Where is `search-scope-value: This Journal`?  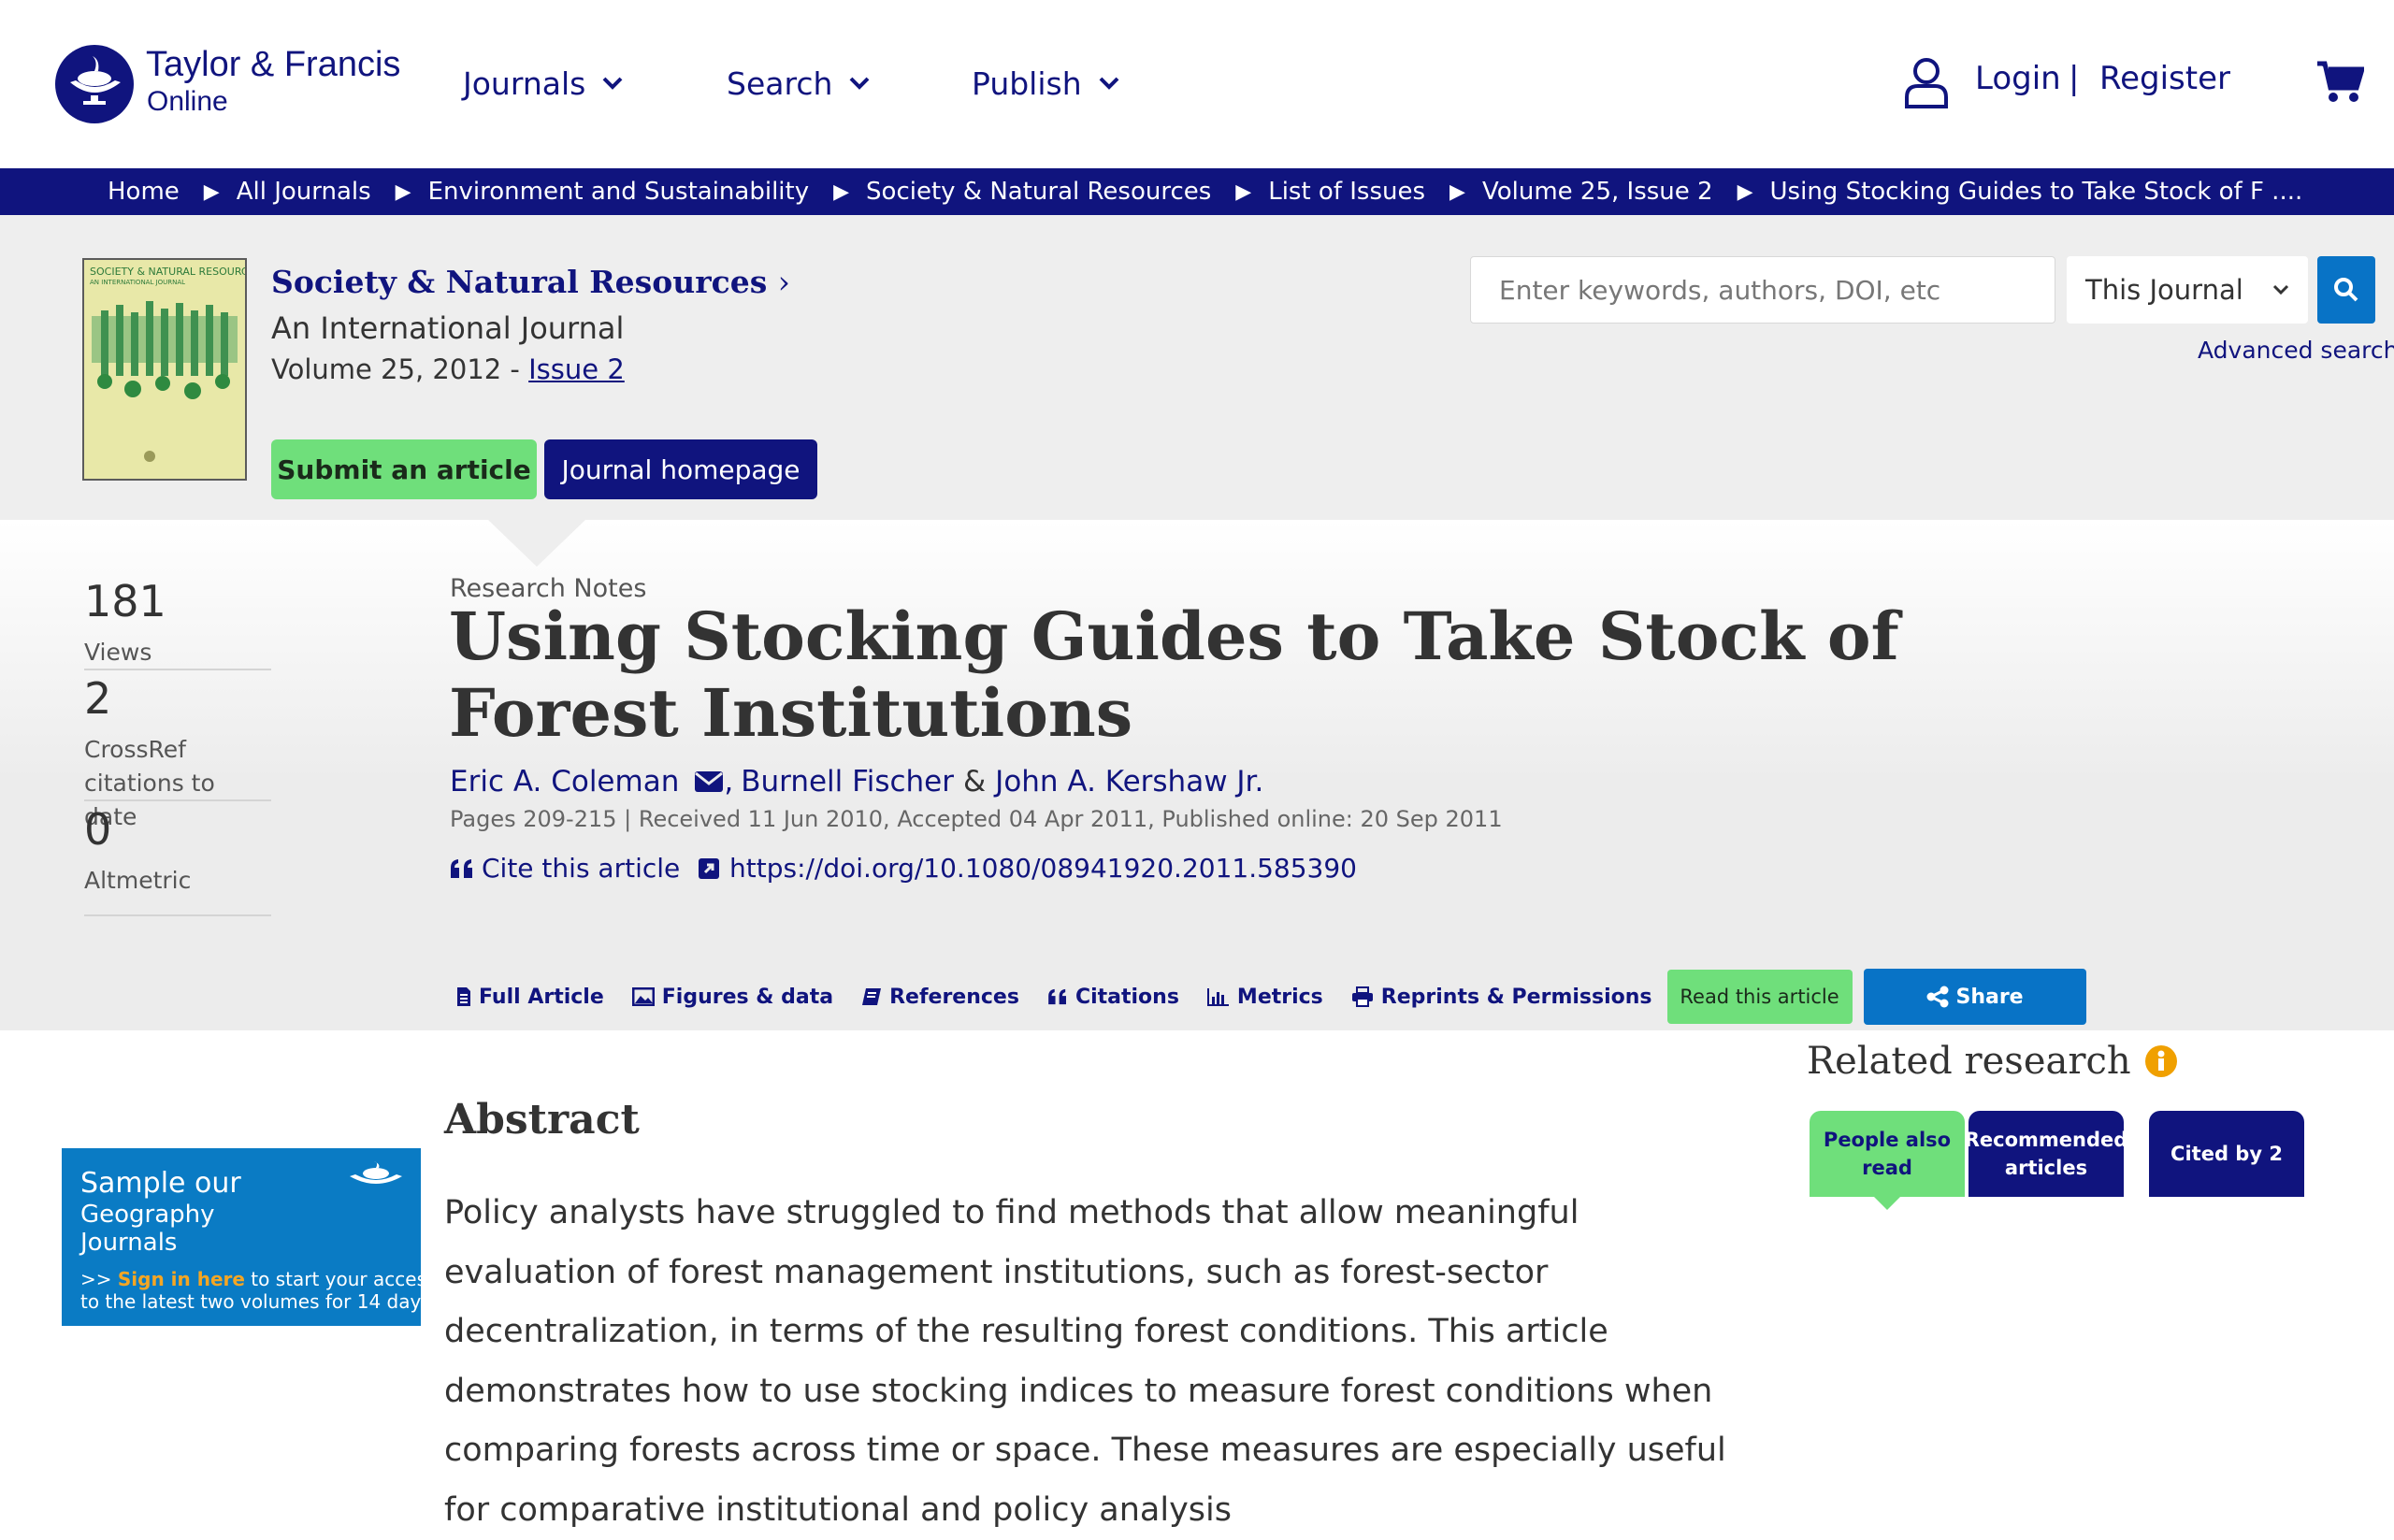 search-scope-value: This Journal is located at coordinates (2164, 290).